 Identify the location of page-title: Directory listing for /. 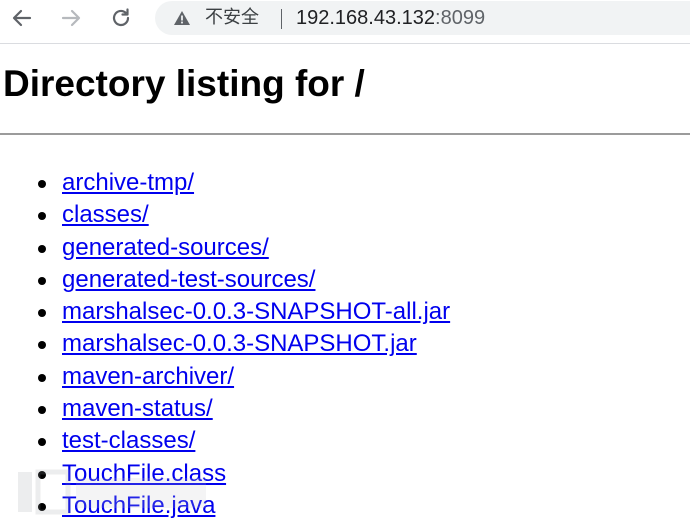
(184, 83).